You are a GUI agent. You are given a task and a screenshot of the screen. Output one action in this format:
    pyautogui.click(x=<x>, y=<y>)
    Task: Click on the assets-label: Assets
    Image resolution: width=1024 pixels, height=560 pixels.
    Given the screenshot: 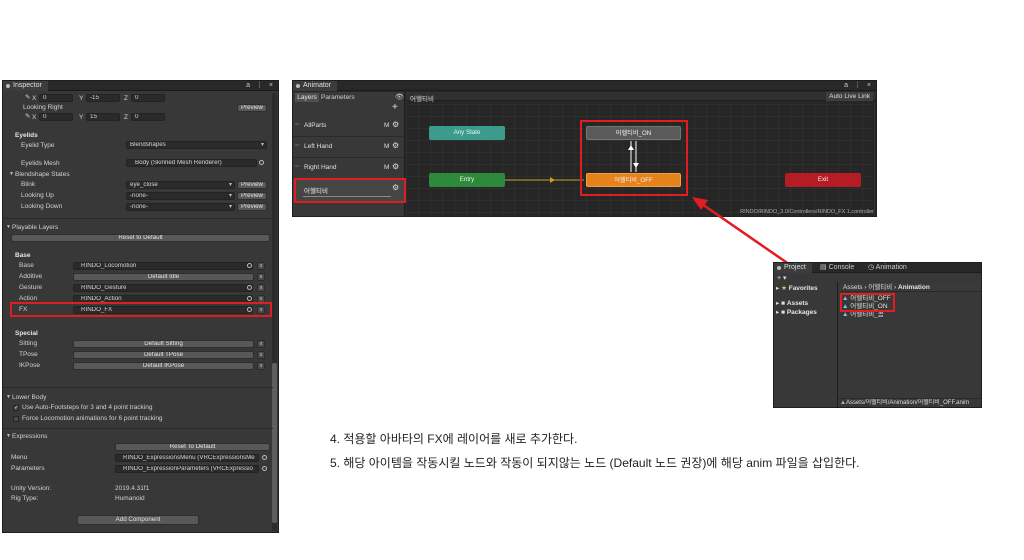 What is the action you would take?
    pyautogui.click(x=797, y=303)
    